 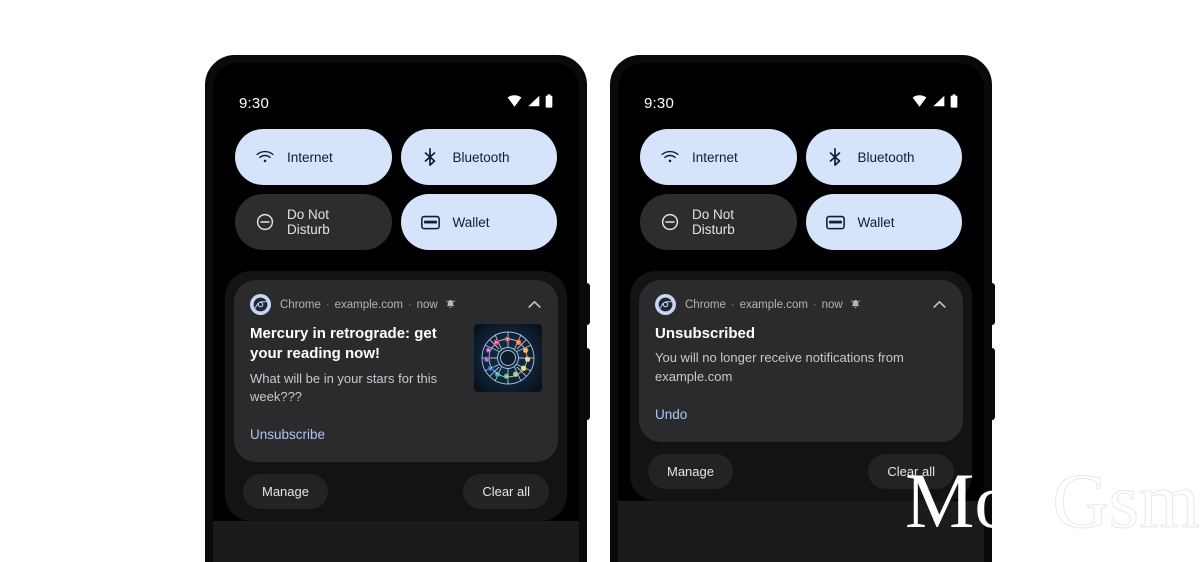 What do you see at coordinates (508, 358) in the screenshot?
I see `zodiac-wheel-image: ♈ ♉ ♊ ♋ ♌ ♍ ♎ ♏ ♐ ♑ ♒ ♓` at bounding box center [508, 358].